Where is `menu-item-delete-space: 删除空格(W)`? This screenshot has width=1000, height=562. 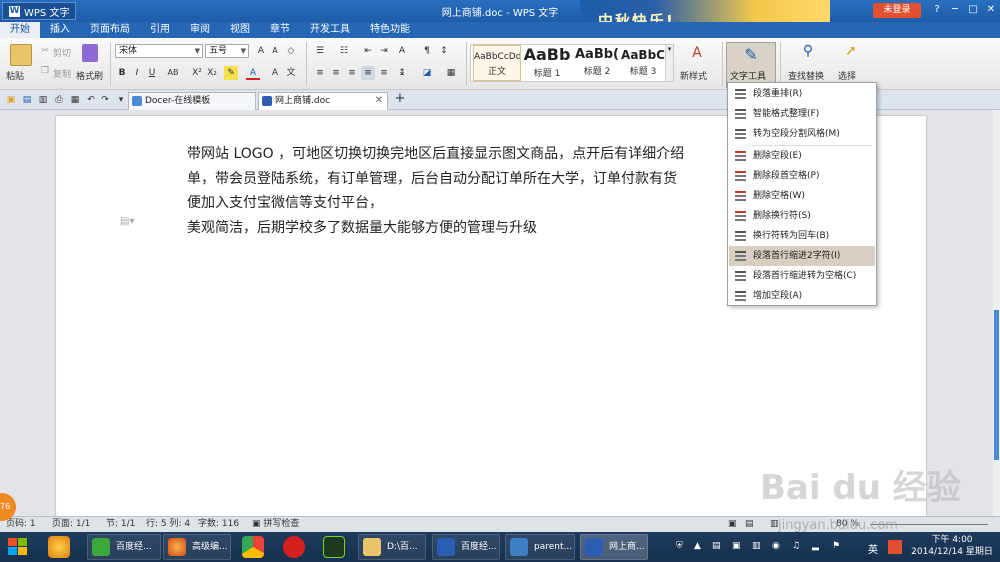 menu-item-delete-space: 删除空格(W) is located at coordinates (802, 196).